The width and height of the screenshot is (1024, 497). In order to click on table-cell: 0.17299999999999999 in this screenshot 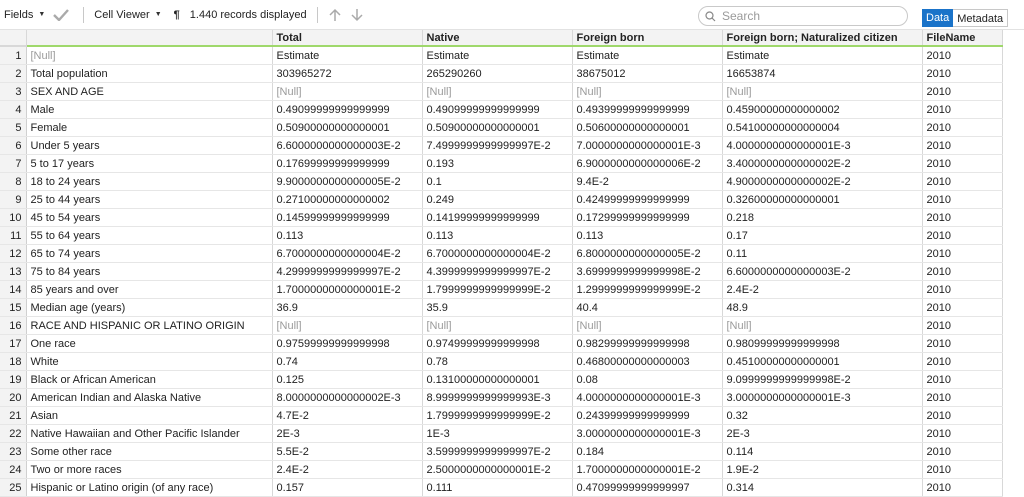, I will do `click(647, 217)`.